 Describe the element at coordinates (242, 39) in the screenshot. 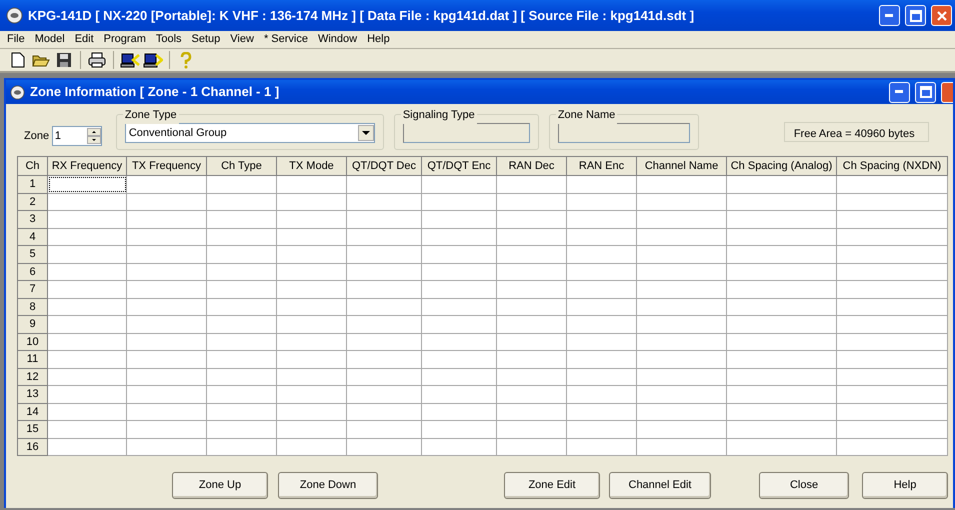

I see `menu-item: View` at that location.